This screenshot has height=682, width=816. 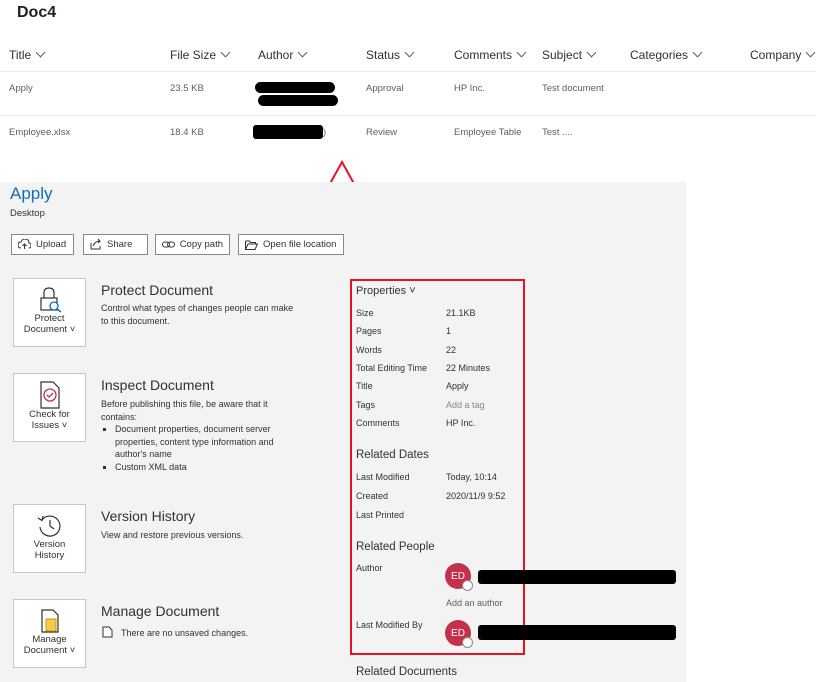 What do you see at coordinates (386, 291) in the screenshot?
I see `properties-dropdown: Properties ˅` at bounding box center [386, 291].